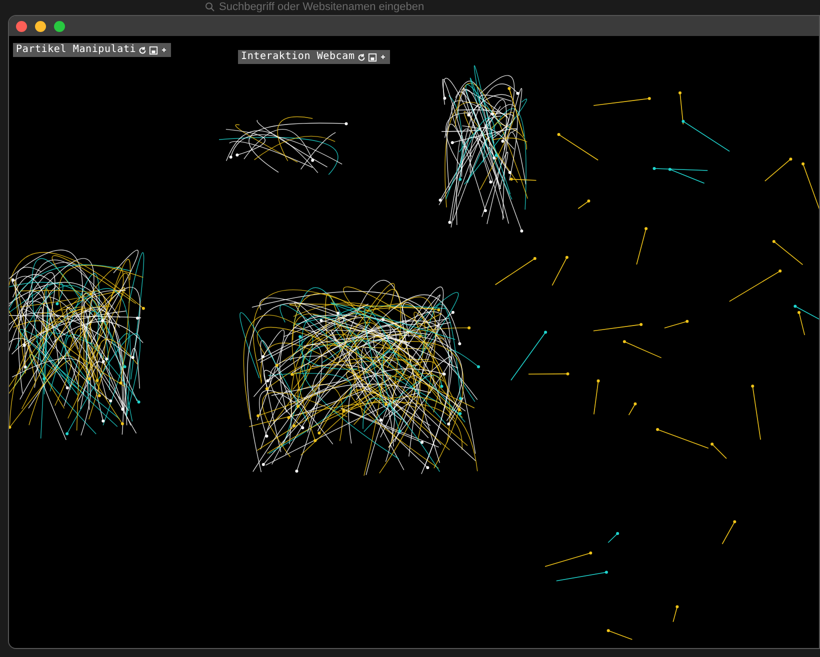 The width and height of the screenshot is (820, 657). Describe the element at coordinates (210, 7) in the screenshot. I see `search-icon` at that location.